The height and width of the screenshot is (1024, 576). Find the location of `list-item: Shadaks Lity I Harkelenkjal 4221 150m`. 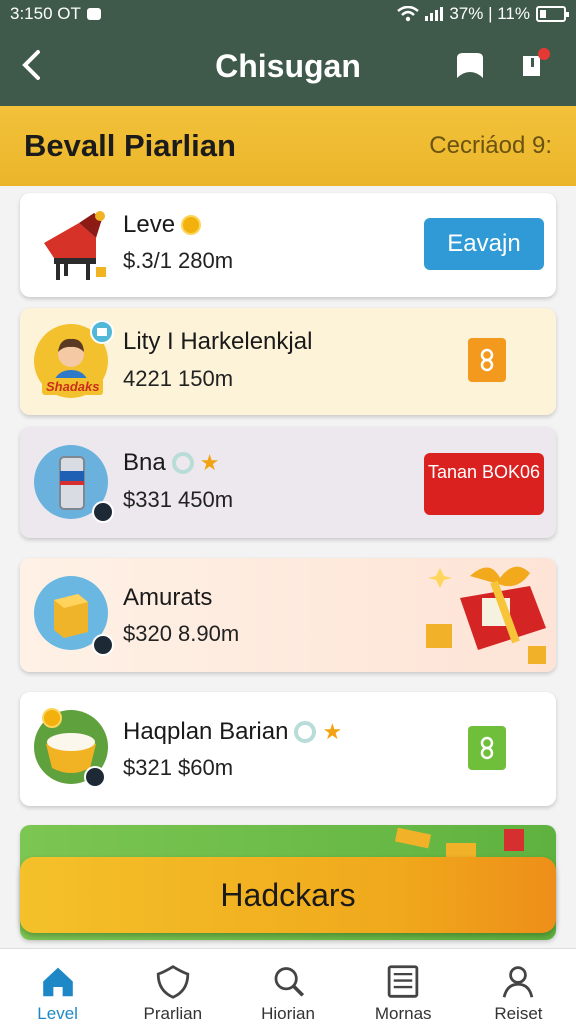

list-item: Shadaks Lity I Harkelenkjal 4221 150m is located at coordinates (288, 361).